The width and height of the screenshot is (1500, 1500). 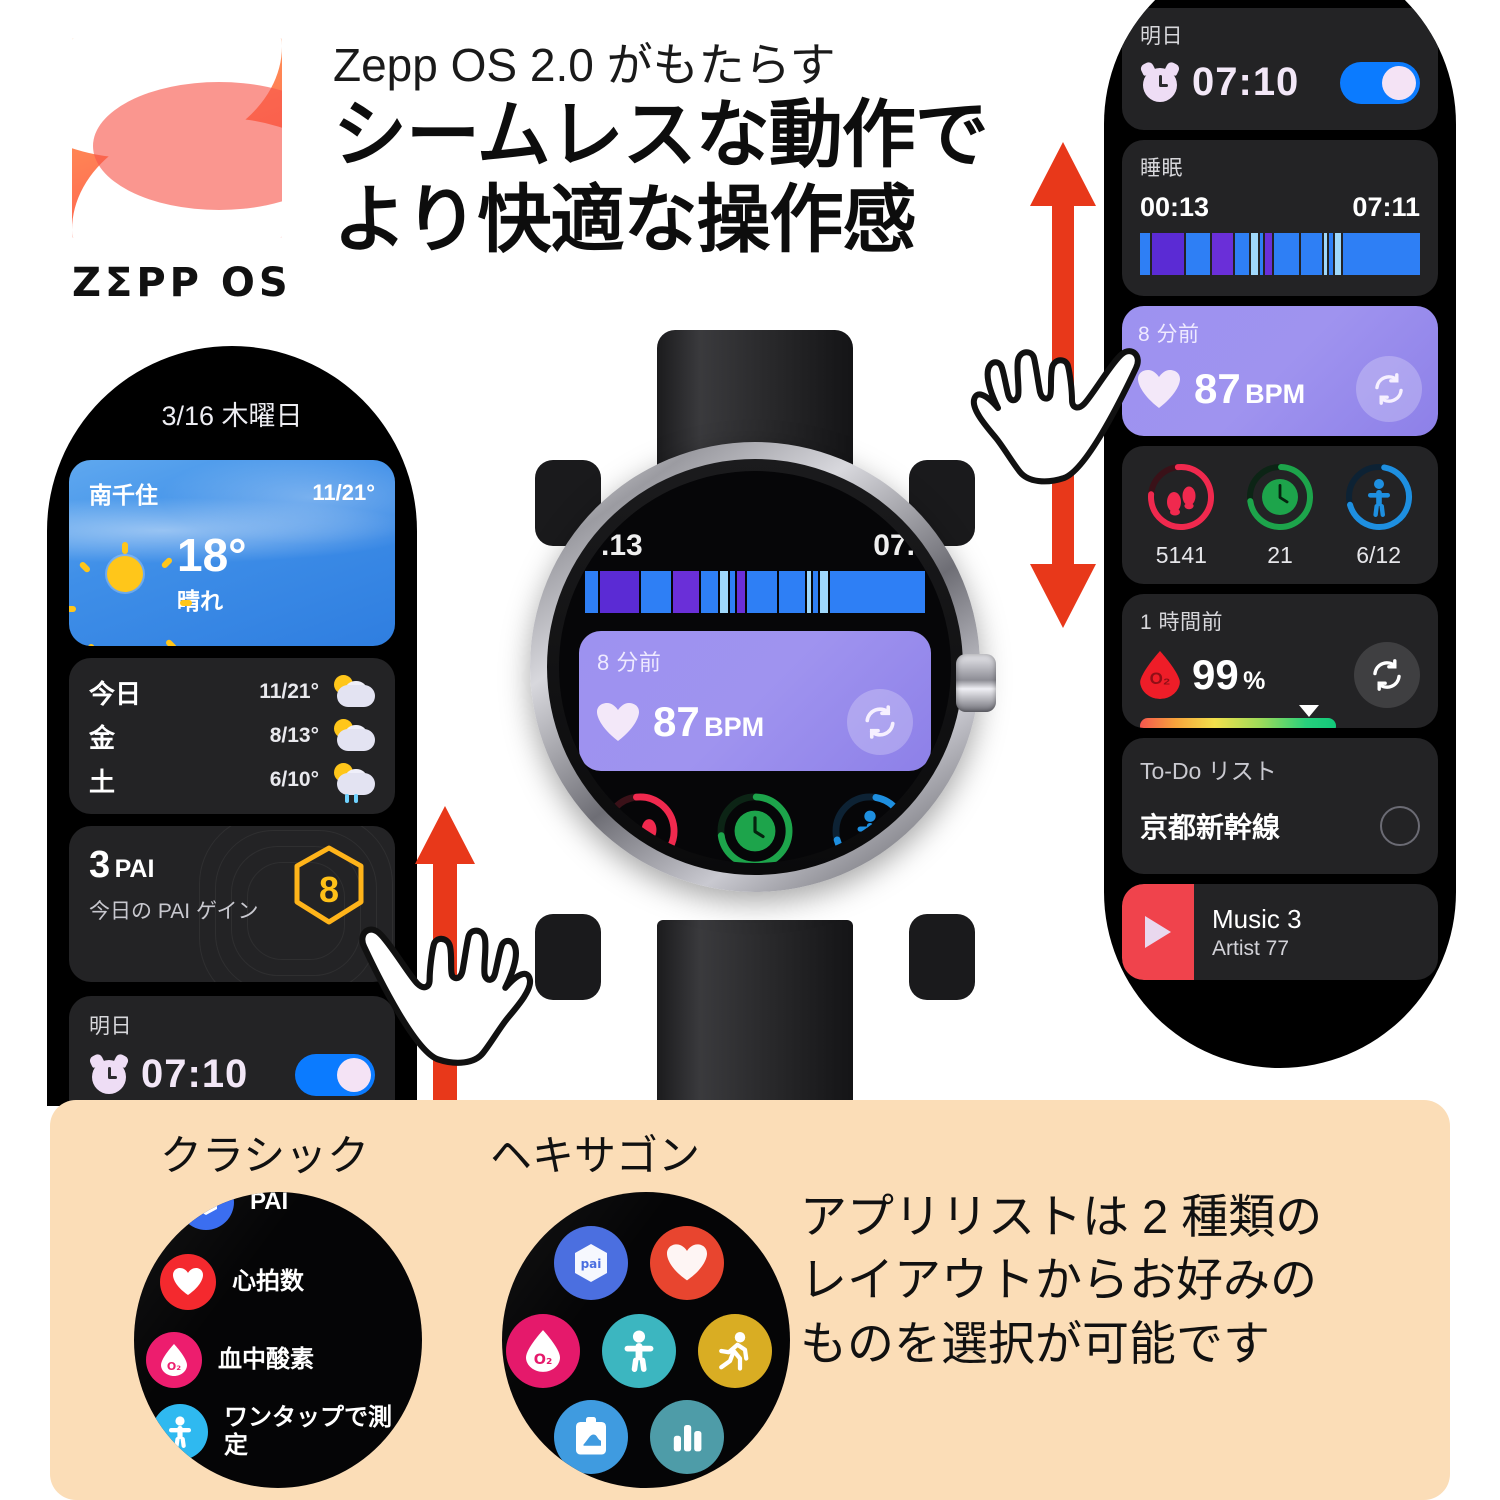 What do you see at coordinates (1061, 1216) in the screenshot?
I see `banner-copy-line-1: アプリリストは 2 種類の` at bounding box center [1061, 1216].